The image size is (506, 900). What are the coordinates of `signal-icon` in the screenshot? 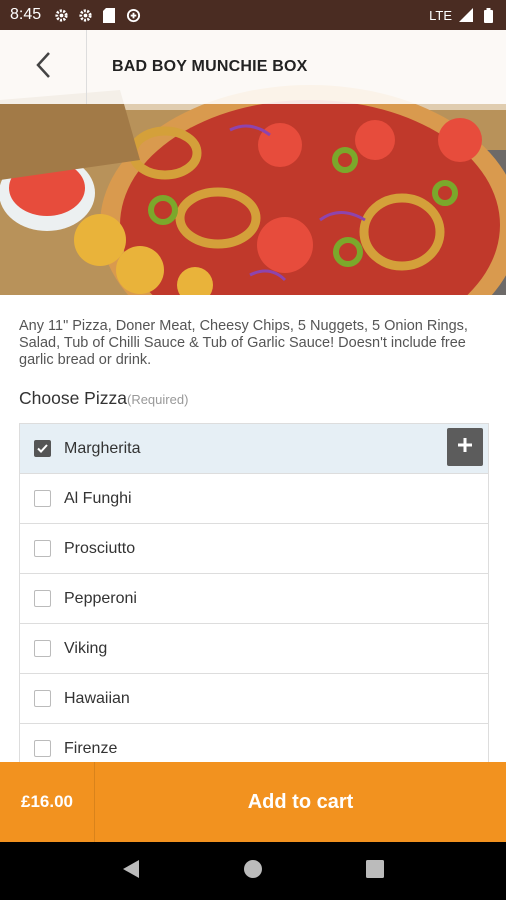 It's located at (466, 15).